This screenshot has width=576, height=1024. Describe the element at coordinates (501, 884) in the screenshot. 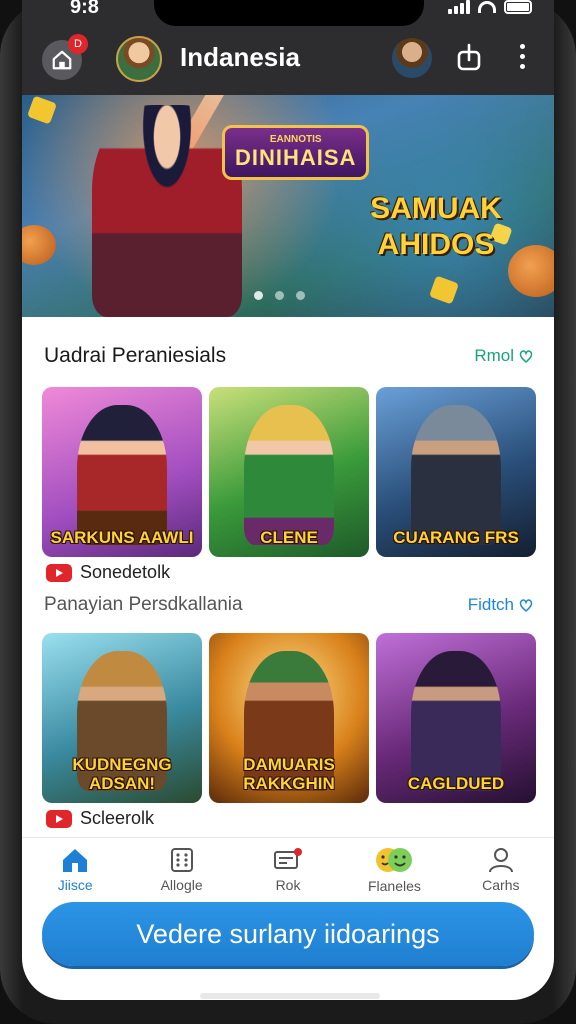

I see `nav-label: Carhs` at that location.